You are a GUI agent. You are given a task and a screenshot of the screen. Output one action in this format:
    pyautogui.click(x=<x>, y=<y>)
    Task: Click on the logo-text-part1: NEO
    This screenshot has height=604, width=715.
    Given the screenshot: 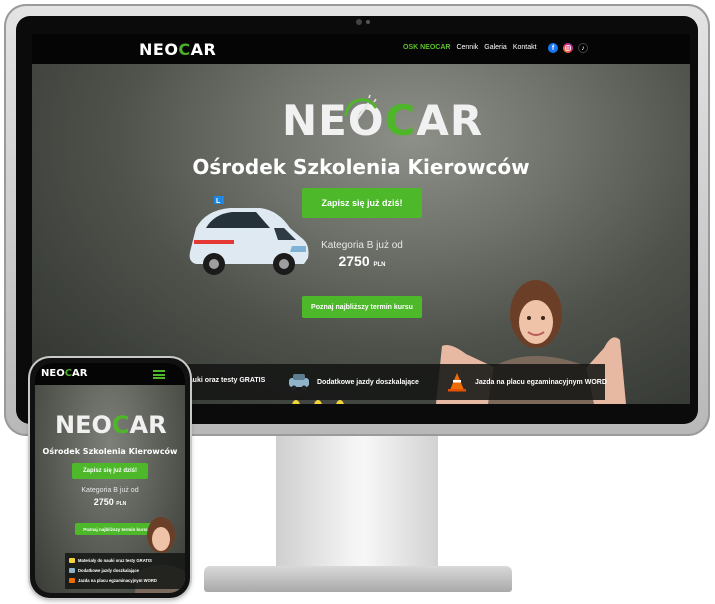 What is the action you would take?
    pyautogui.click(x=159, y=49)
    